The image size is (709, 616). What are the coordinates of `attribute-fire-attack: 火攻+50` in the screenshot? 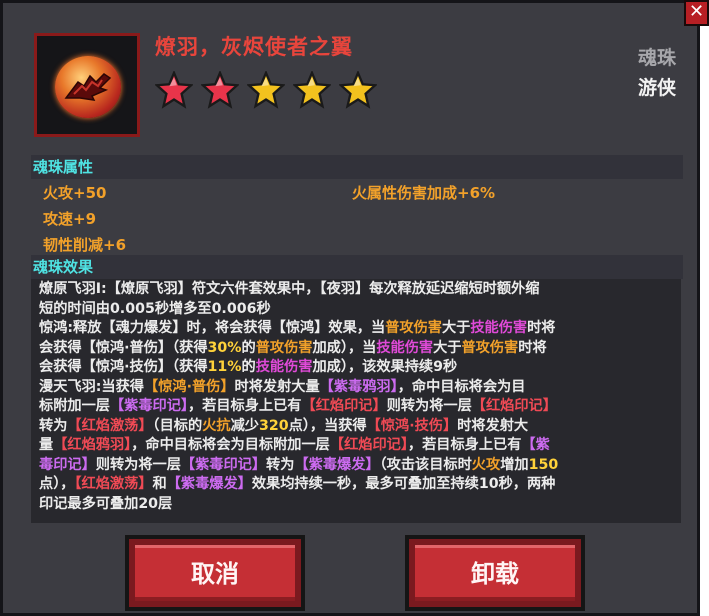 It's located at (75, 193).